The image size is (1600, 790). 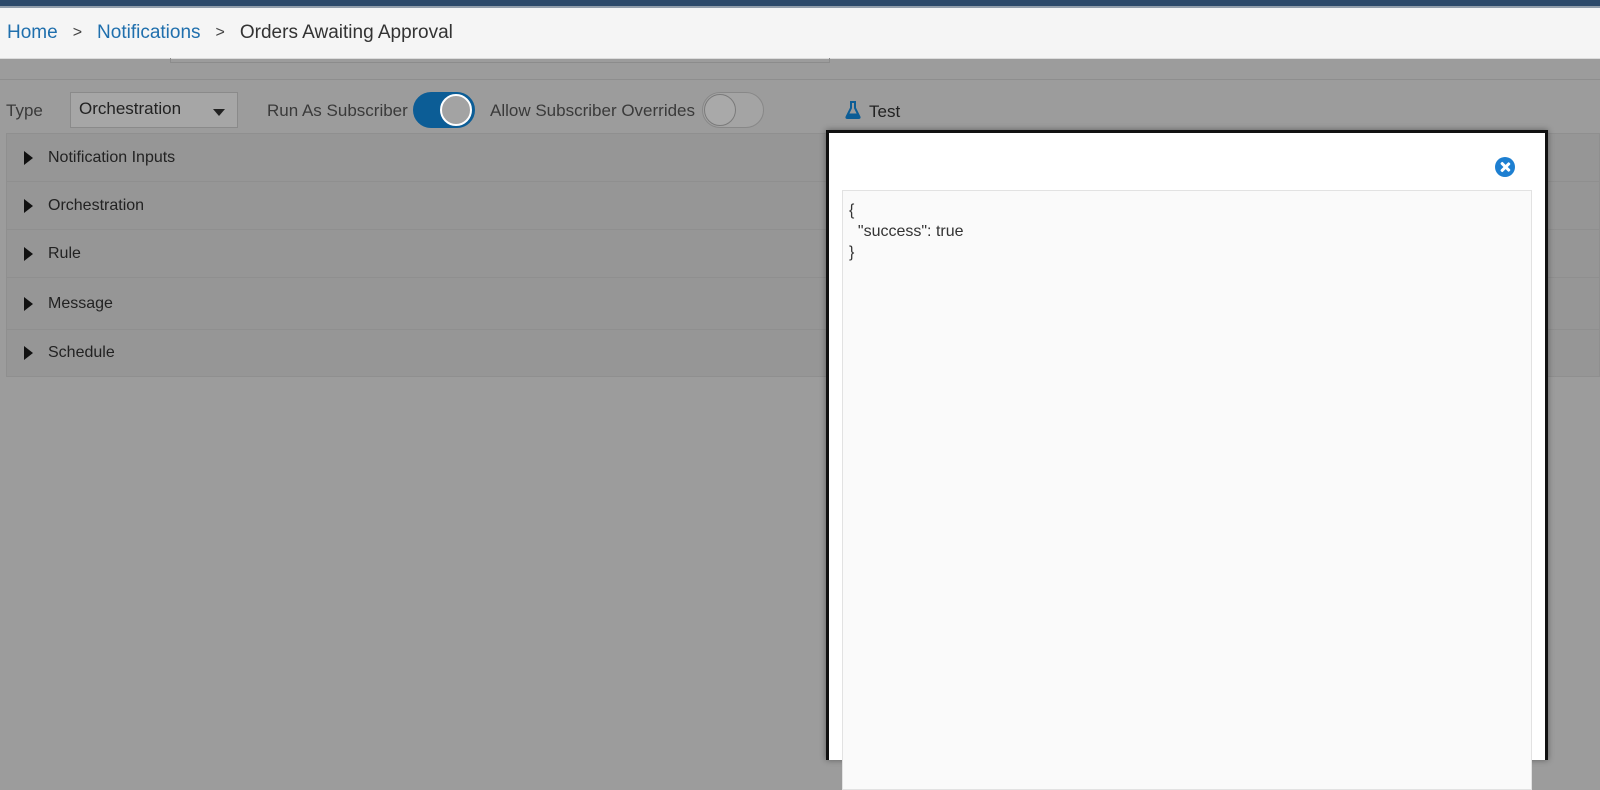 I want to click on section-label: Schedule, so click(x=81, y=352).